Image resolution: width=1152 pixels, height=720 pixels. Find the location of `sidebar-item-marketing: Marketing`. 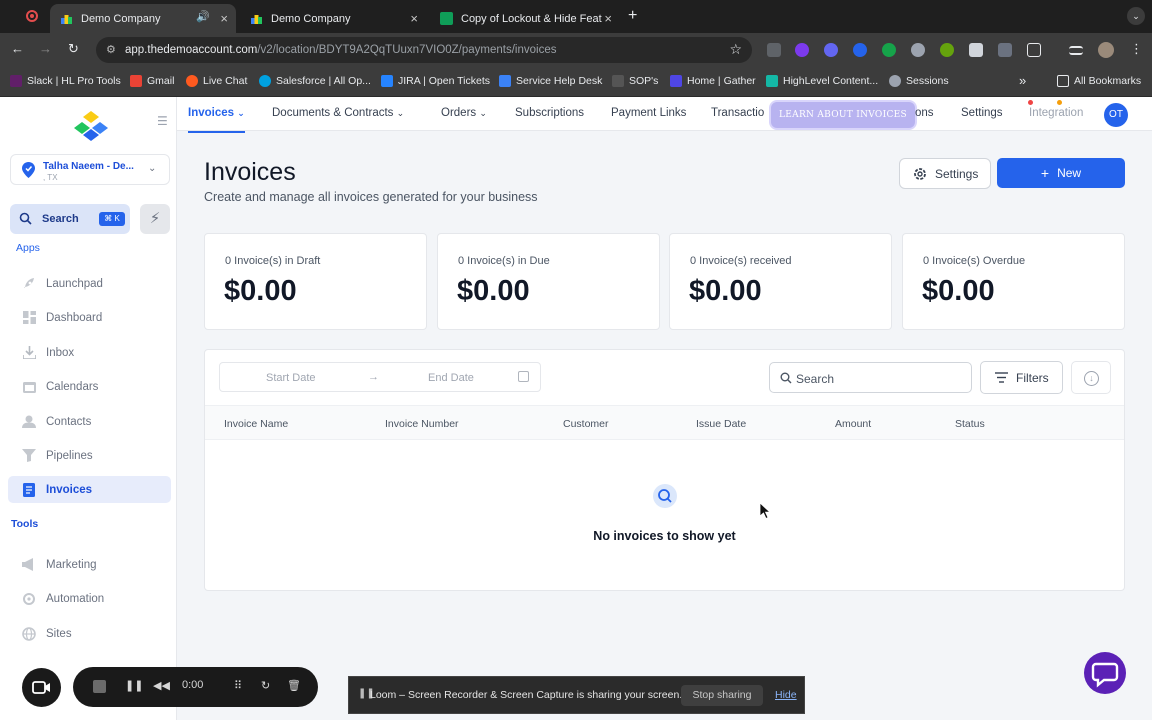

sidebar-item-marketing: Marketing is located at coordinates (89, 564).